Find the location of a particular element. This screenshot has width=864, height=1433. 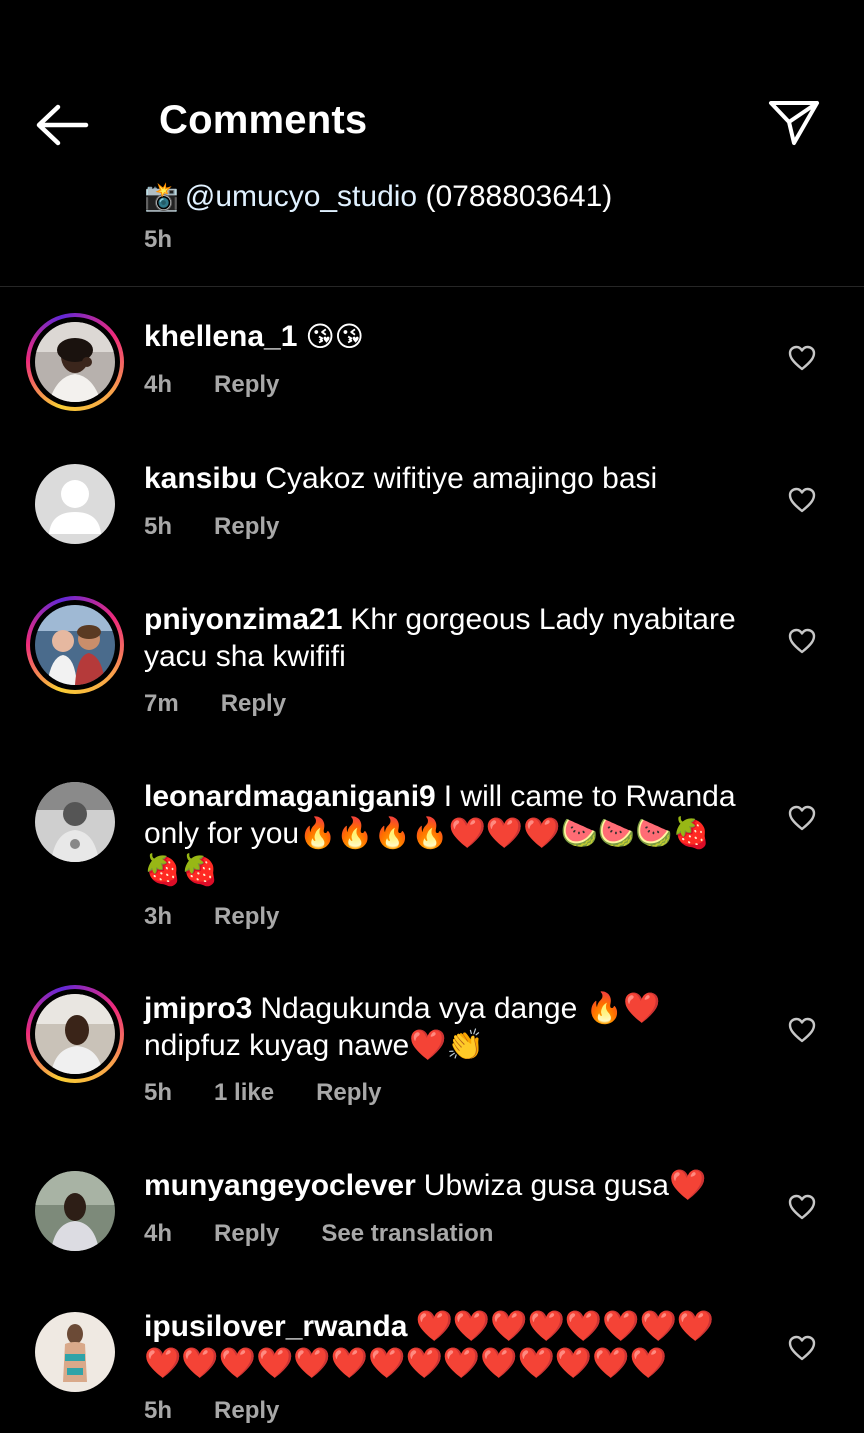

caption-time: 5h is located at coordinates (158, 239).